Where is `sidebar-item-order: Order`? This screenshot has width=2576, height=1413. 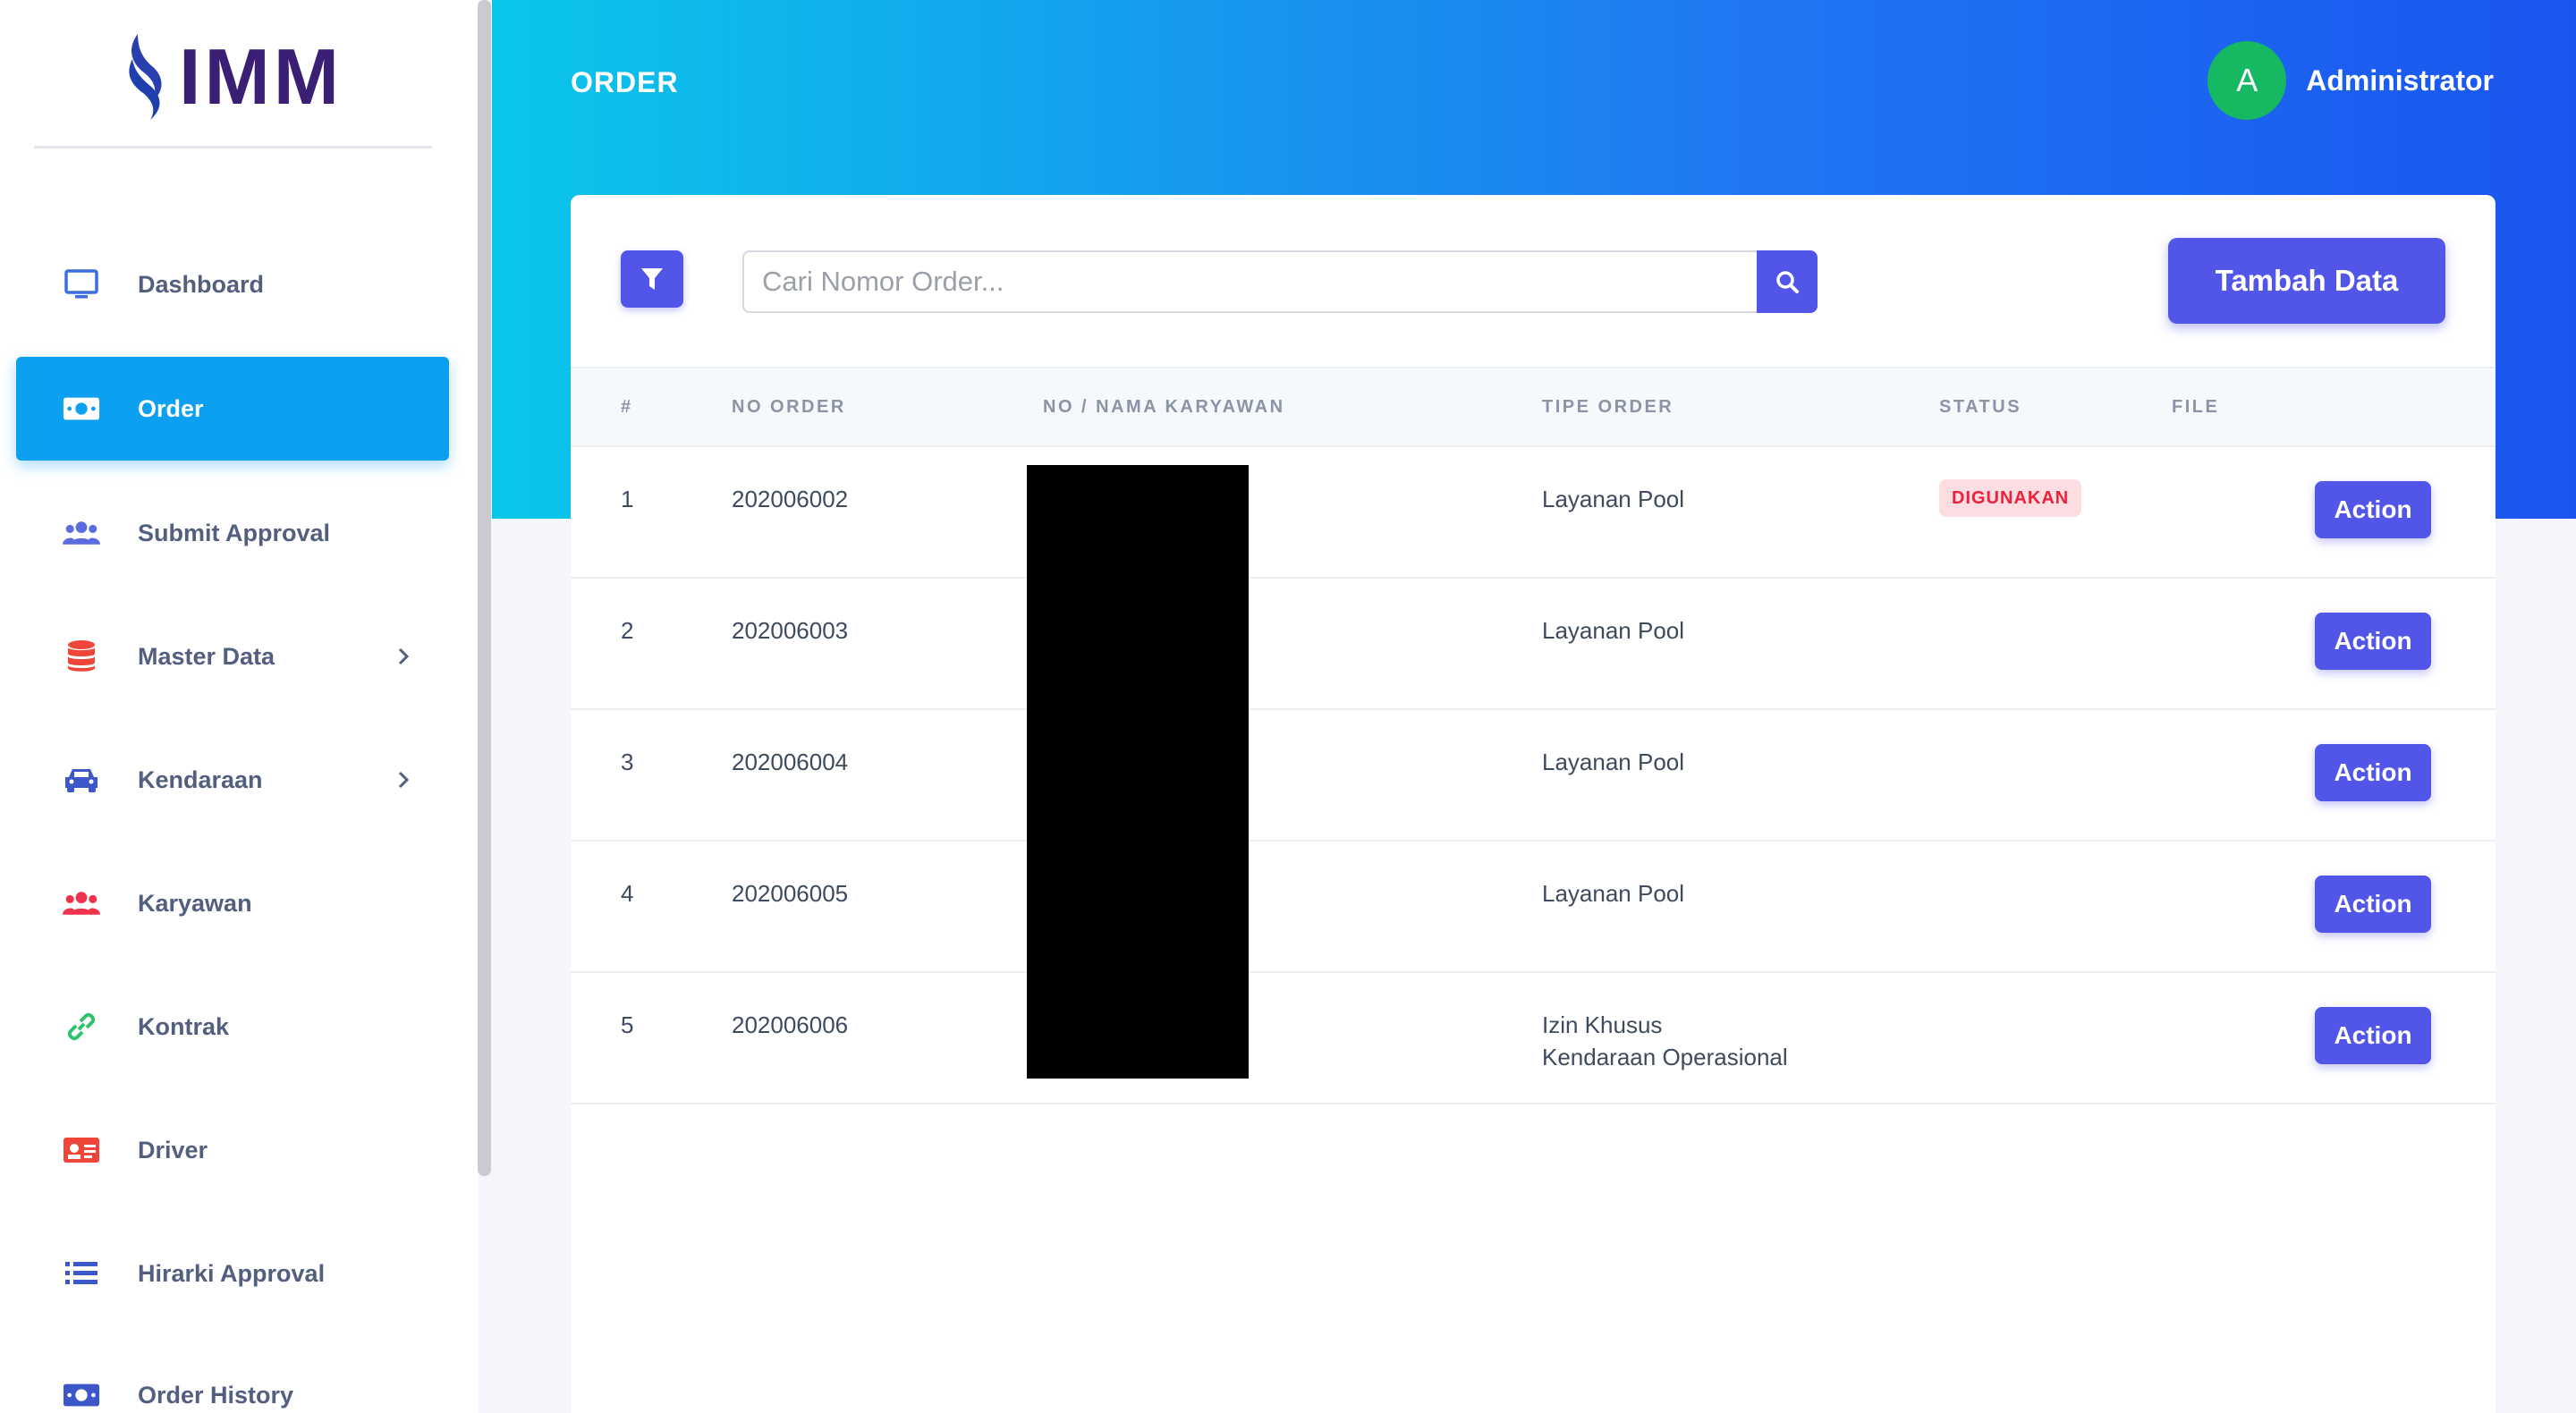
sidebar-item-order: Order is located at coordinates (232, 409).